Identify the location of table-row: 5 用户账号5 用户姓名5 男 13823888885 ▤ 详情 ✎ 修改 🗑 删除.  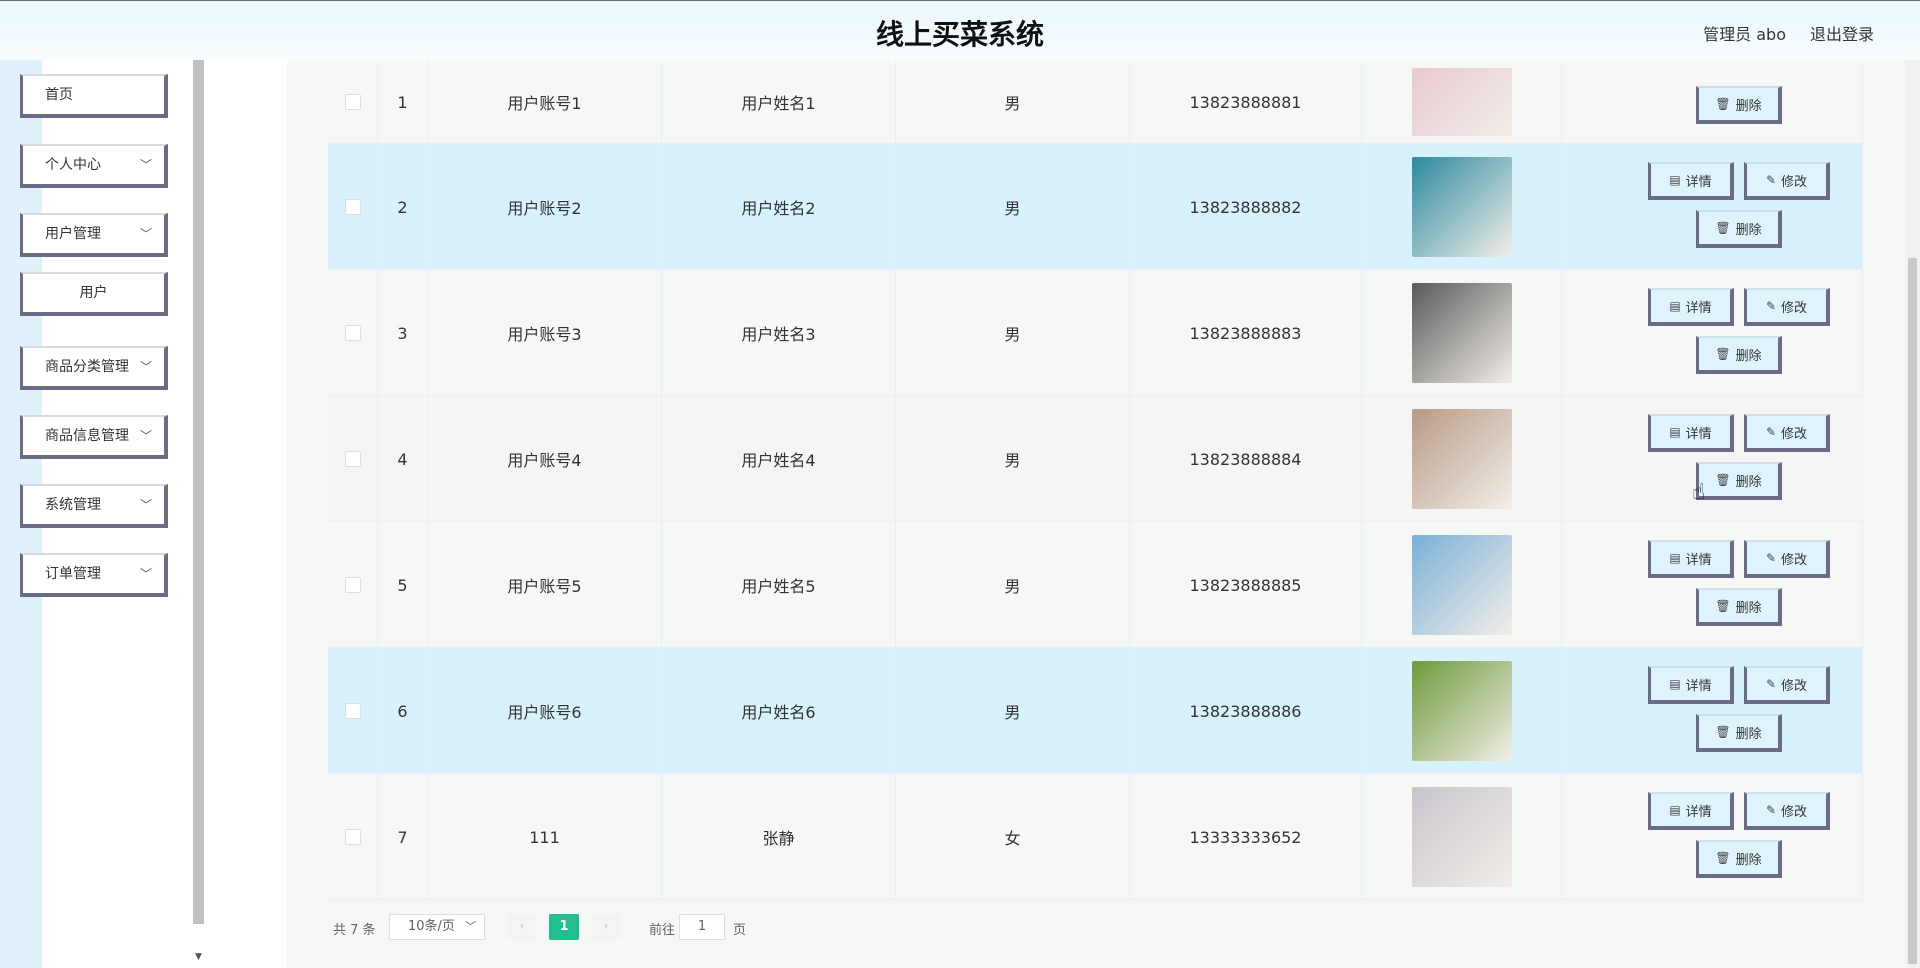
(1095, 585).